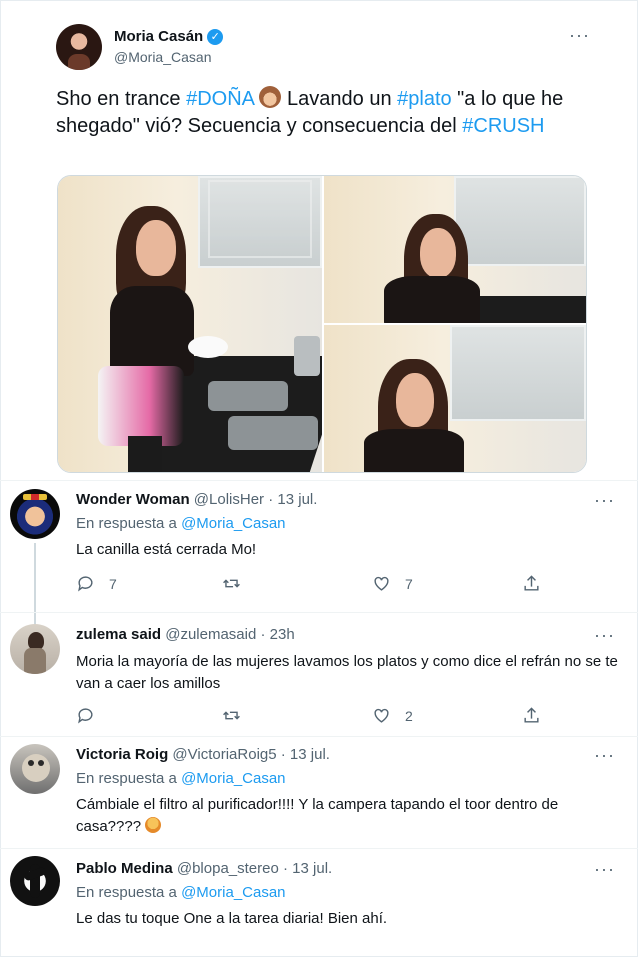 This screenshot has height=957, width=638. I want to click on reply-header: Wonder Woman @LolisHer · 13 jul., so click(196, 499).